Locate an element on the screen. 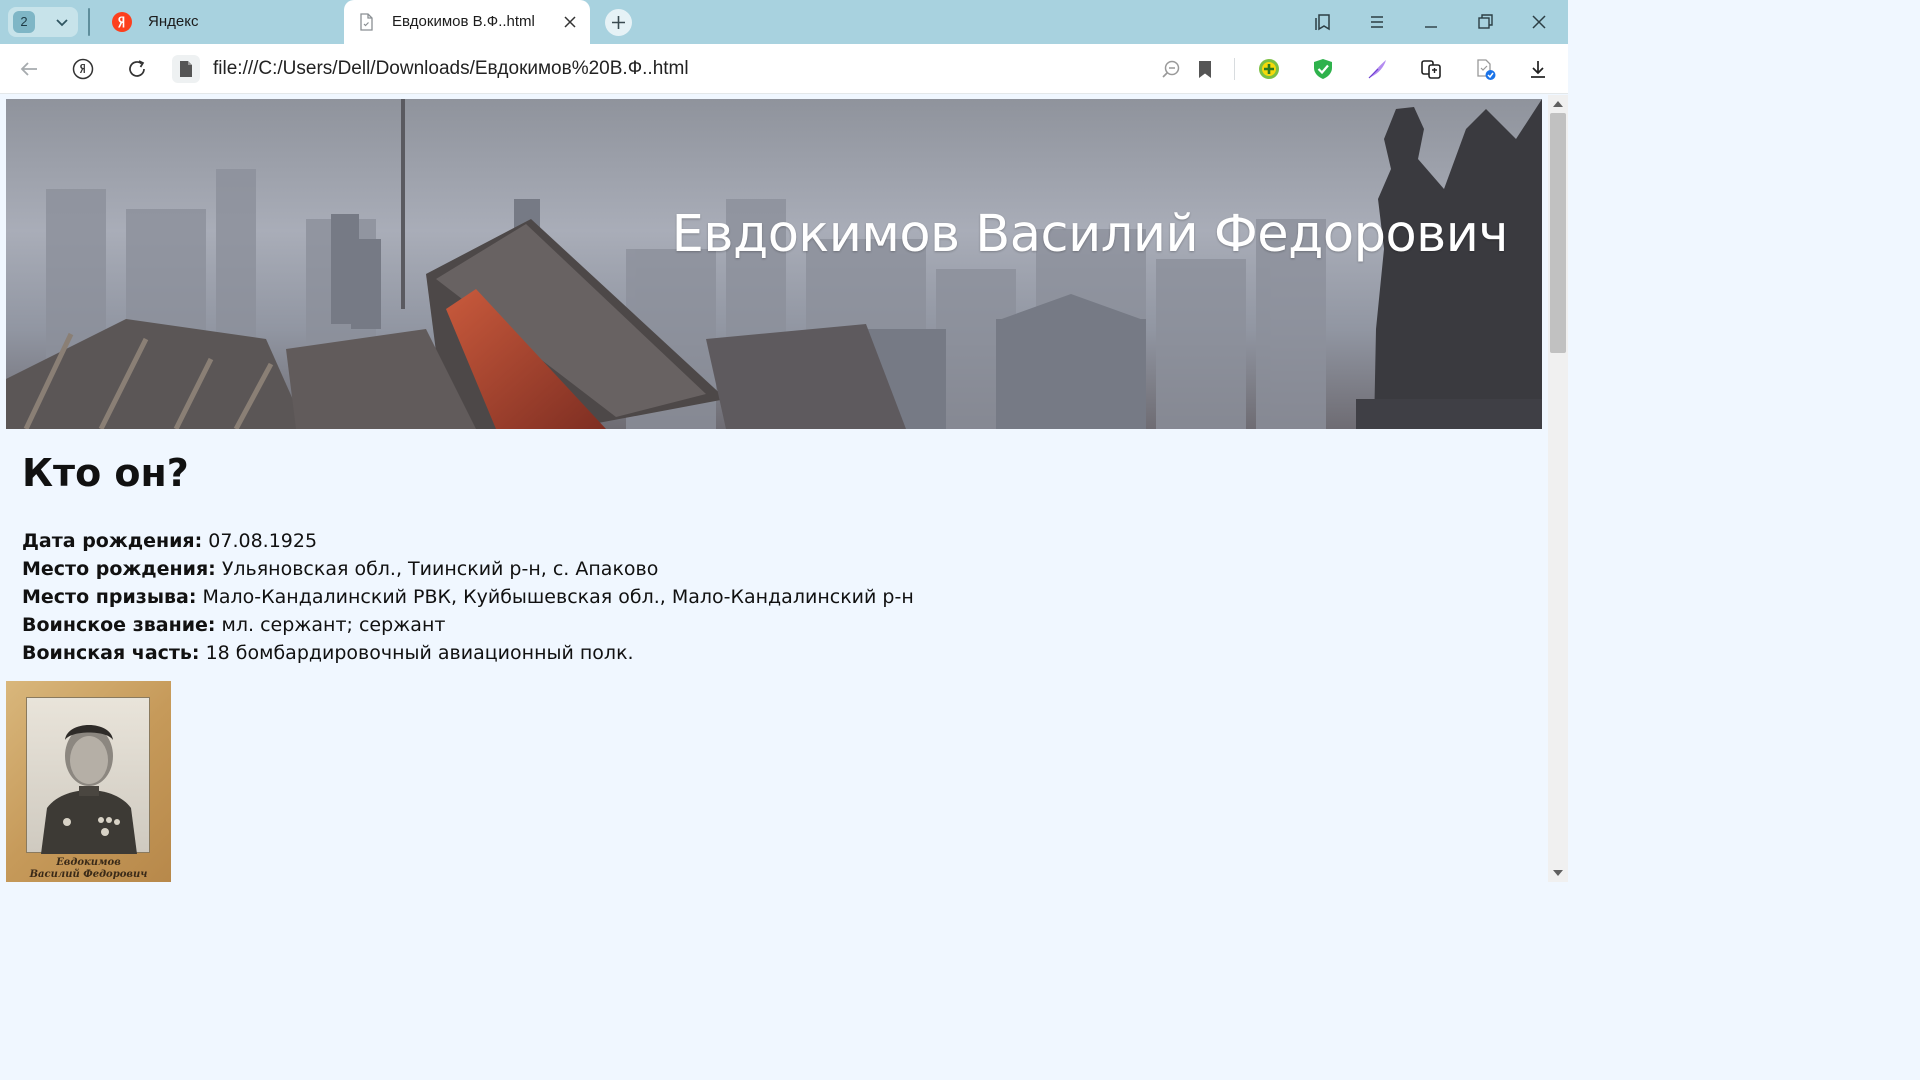 This screenshot has height=1080, width=1920. menu-icon is located at coordinates (1377, 22).